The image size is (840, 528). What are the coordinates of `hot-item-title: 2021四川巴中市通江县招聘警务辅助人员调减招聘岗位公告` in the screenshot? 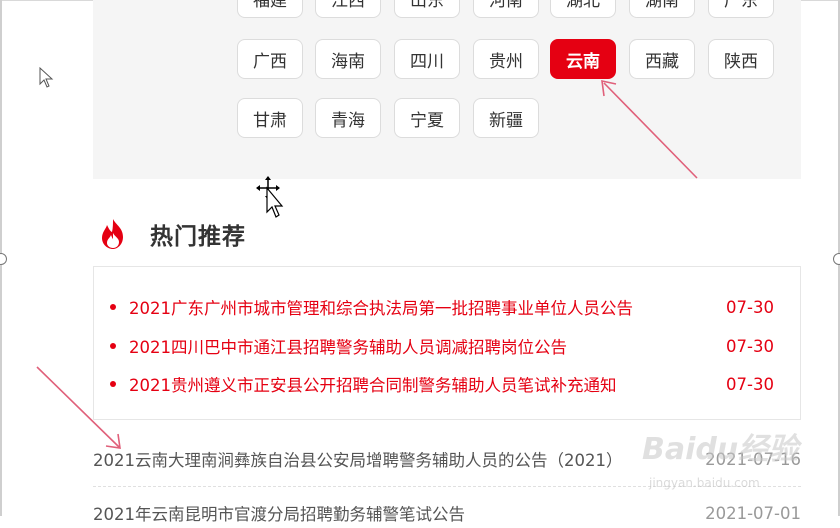 It's located at (407, 346).